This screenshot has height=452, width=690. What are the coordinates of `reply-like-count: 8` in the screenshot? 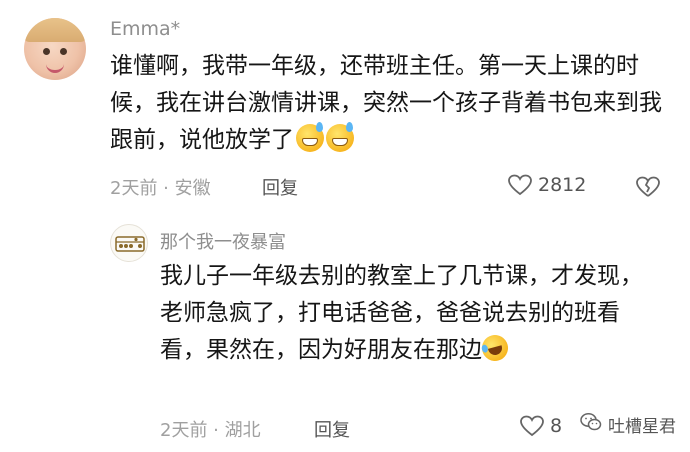 It's located at (556, 426).